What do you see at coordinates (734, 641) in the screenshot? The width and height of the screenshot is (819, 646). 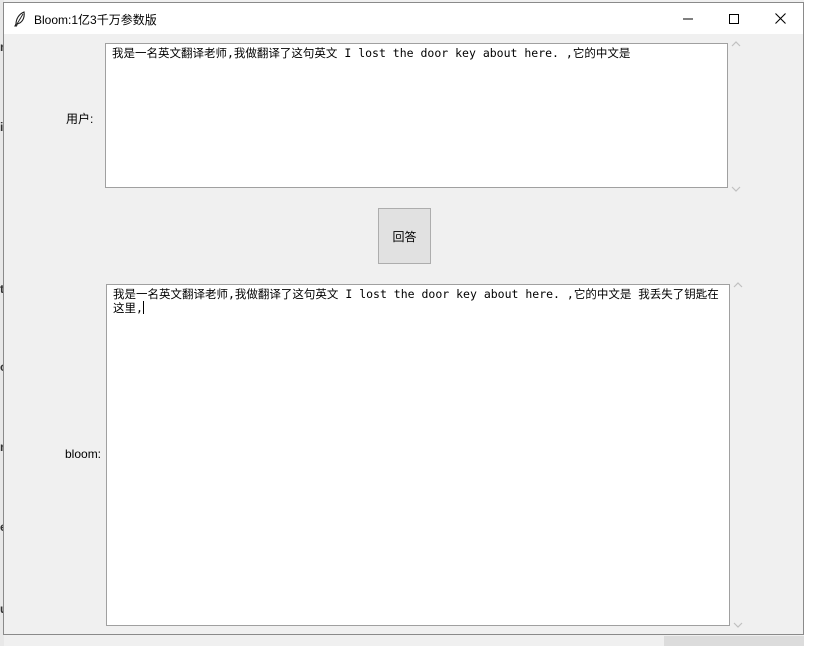 I see `background-desktop-strip` at bounding box center [734, 641].